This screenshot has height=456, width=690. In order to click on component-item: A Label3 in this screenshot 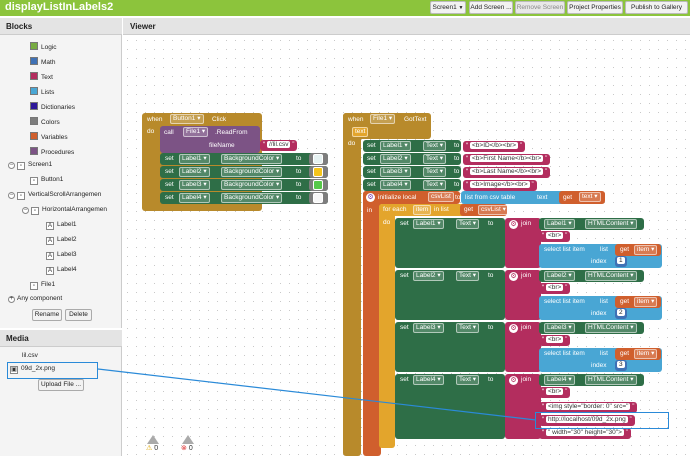, I will do `click(61, 255)`.